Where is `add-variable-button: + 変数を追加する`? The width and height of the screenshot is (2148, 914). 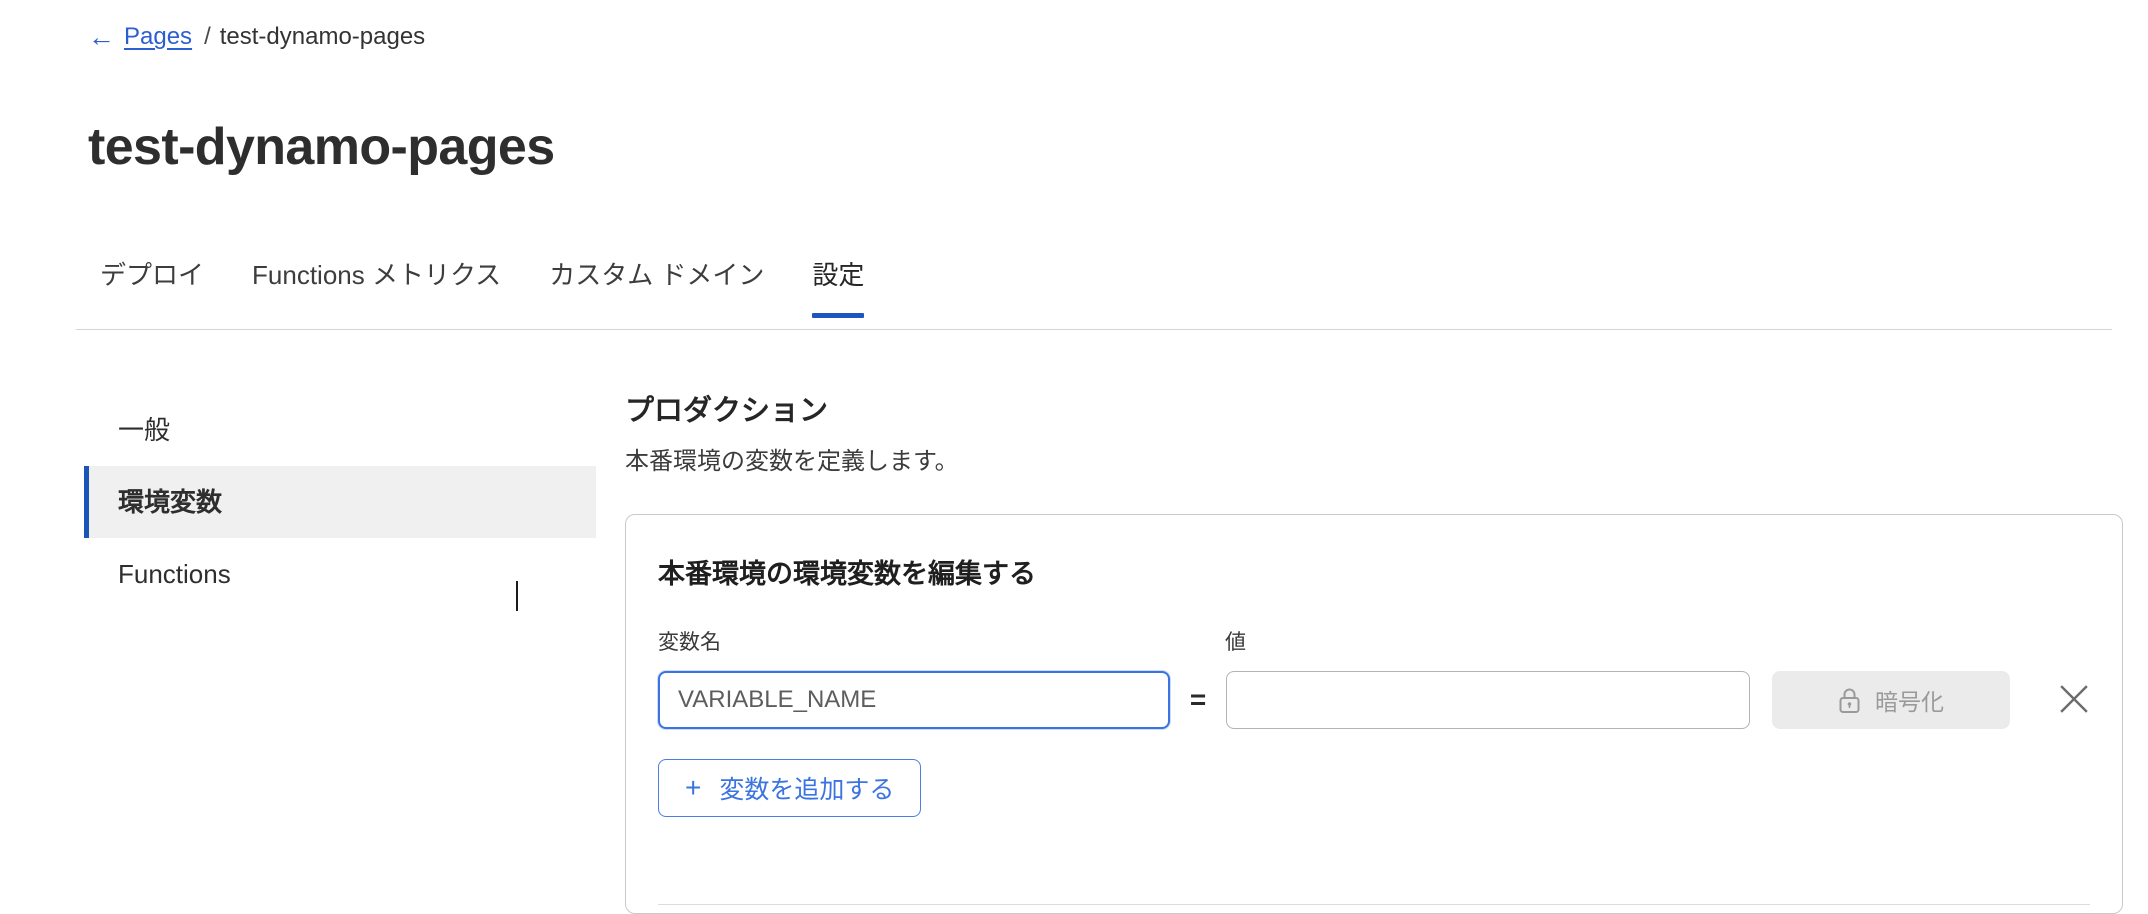 add-variable-button: + 変数を追加する is located at coordinates (790, 788).